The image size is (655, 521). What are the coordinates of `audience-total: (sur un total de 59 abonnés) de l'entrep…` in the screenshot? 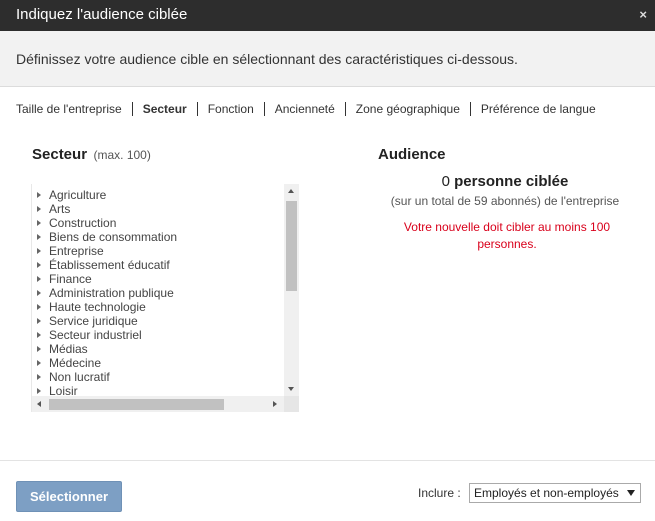 It's located at (505, 201).